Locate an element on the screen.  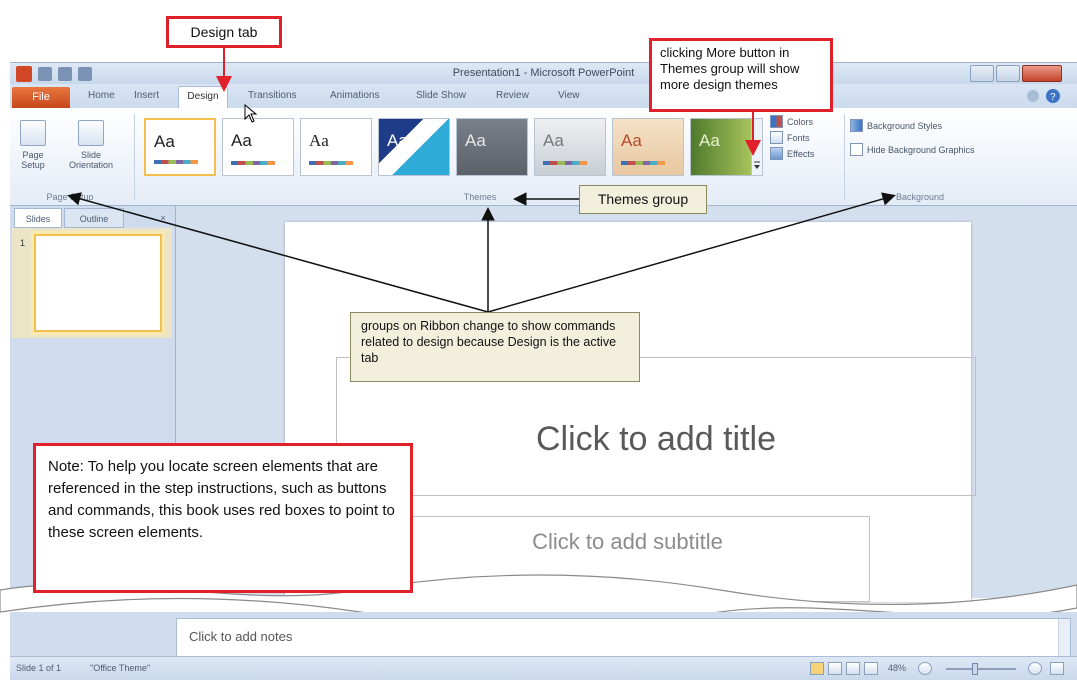
tab-file: File is located at coordinates (41, 97).